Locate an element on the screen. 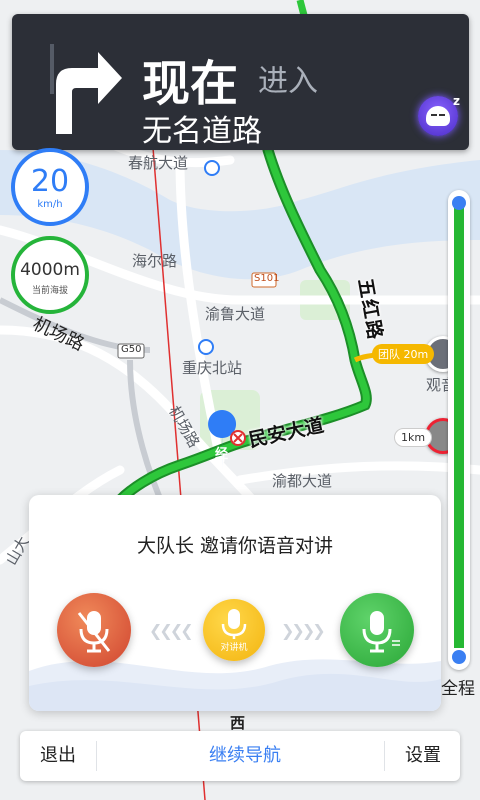 This screenshot has width=480, height=800. reject-mute-button is located at coordinates (94, 630).